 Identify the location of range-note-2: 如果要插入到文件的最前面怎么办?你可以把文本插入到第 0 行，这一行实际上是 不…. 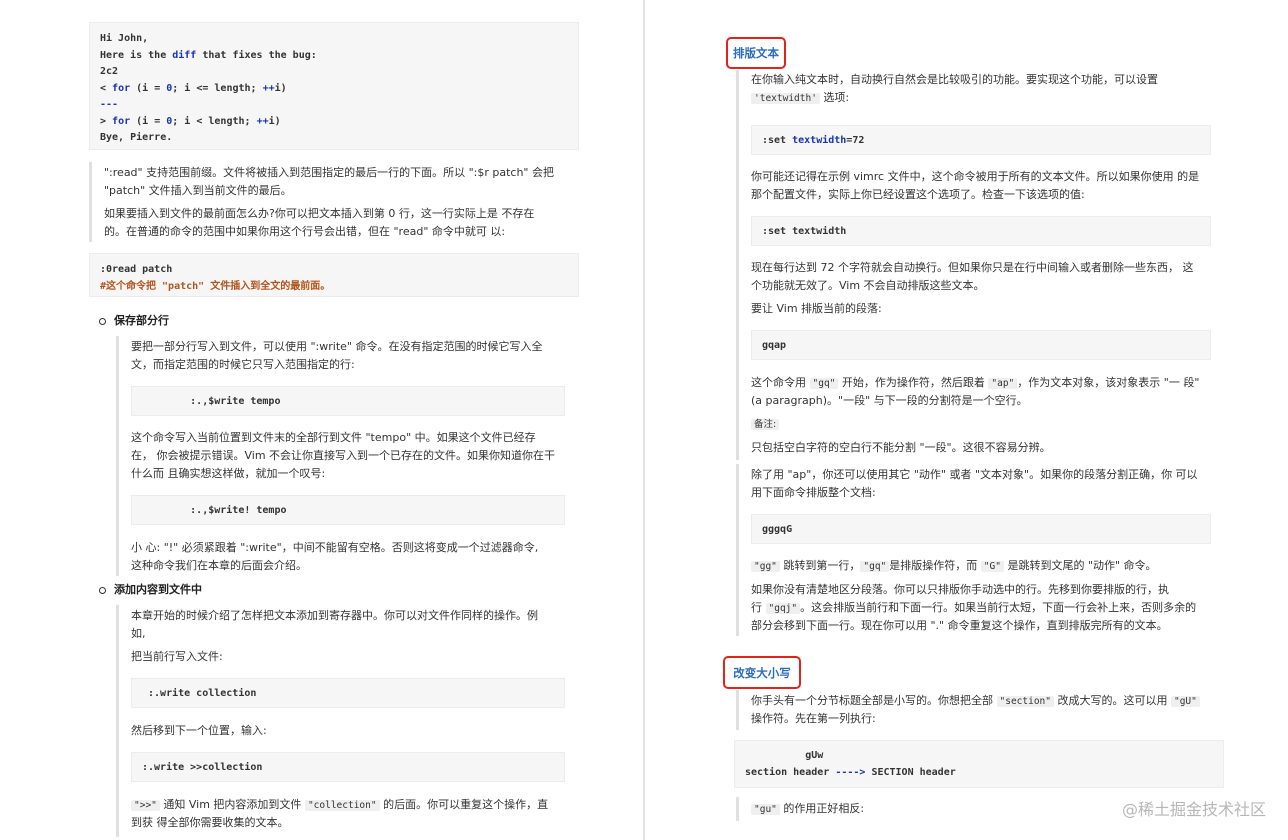
(319, 222).